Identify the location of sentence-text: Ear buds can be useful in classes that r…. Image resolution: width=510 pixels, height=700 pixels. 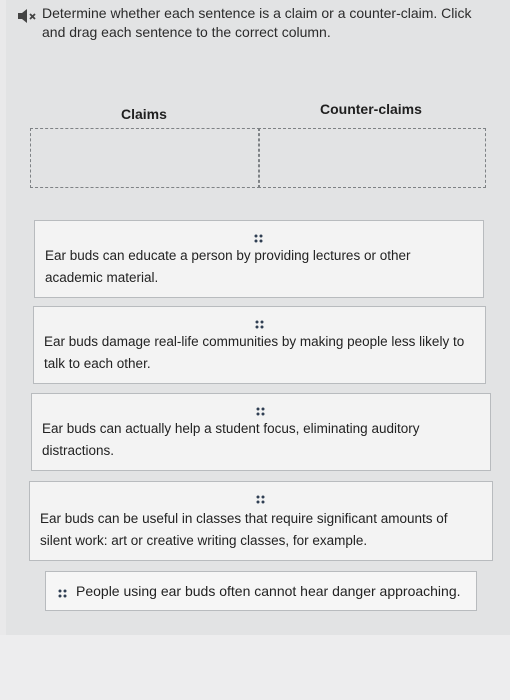
(244, 529).